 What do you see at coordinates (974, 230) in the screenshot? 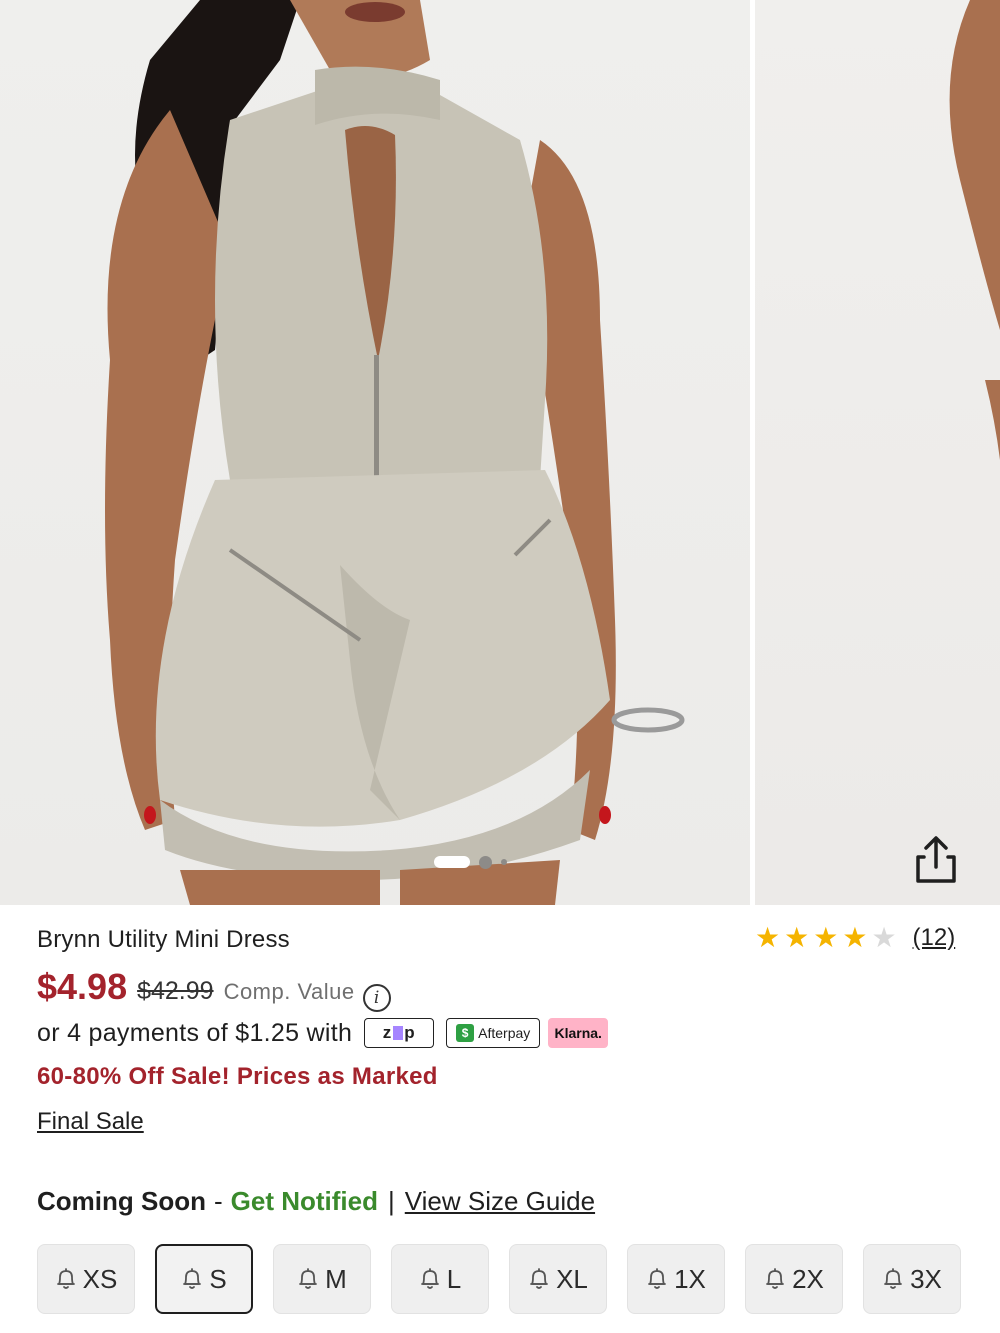
I see `model-photo-partial-illustration` at bounding box center [974, 230].